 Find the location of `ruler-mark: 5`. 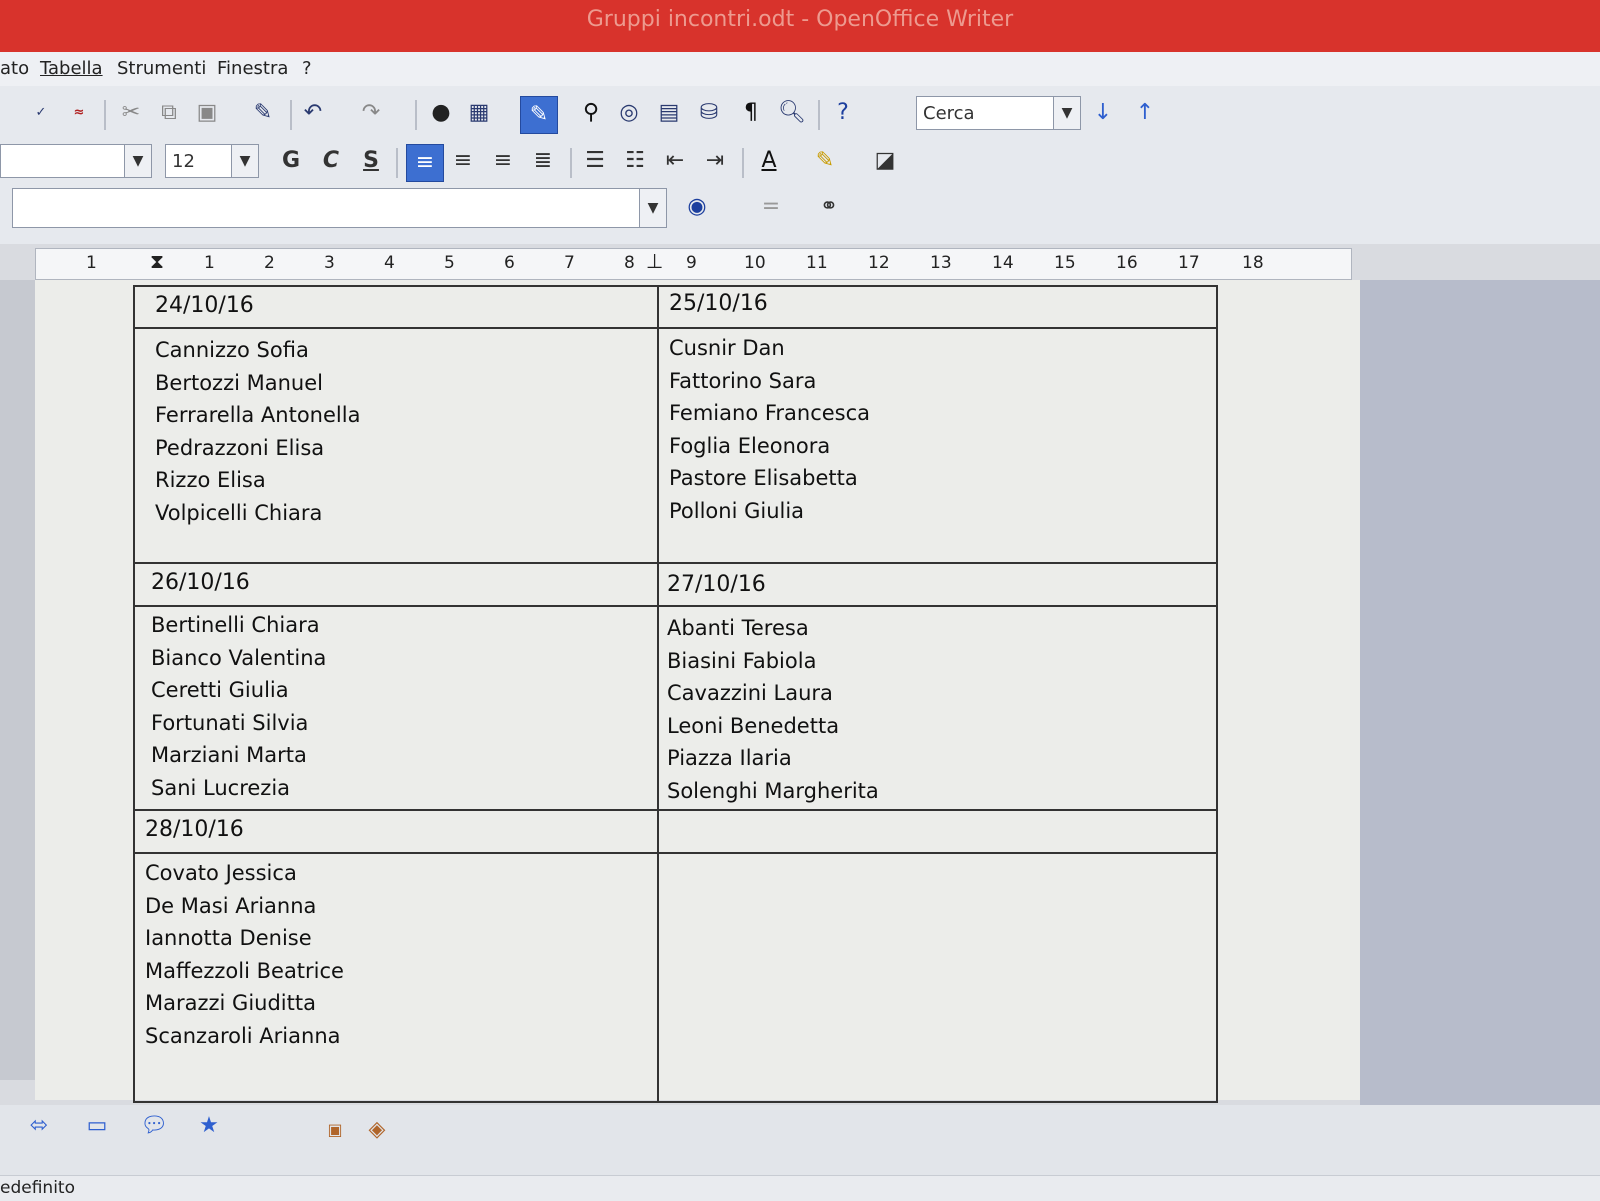

ruler-mark: 5 is located at coordinates (449, 263).